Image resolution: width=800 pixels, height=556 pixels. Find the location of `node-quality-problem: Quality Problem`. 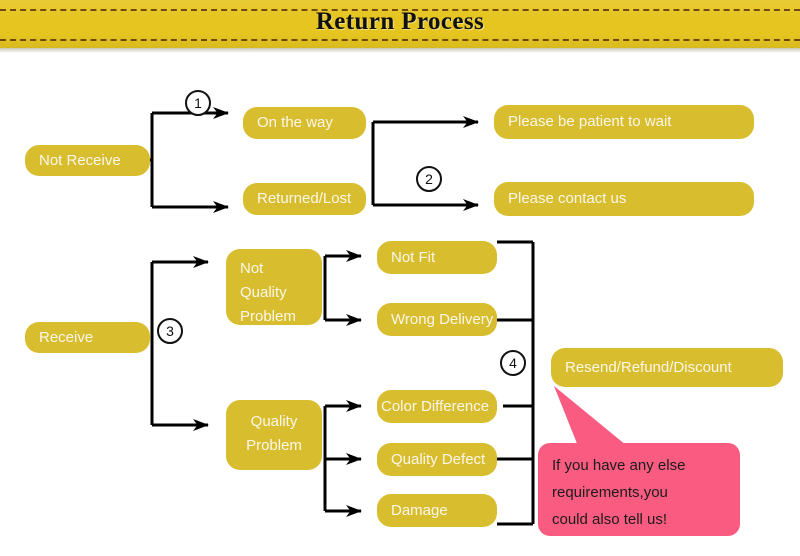

node-quality-problem: Quality Problem is located at coordinates (274, 435).